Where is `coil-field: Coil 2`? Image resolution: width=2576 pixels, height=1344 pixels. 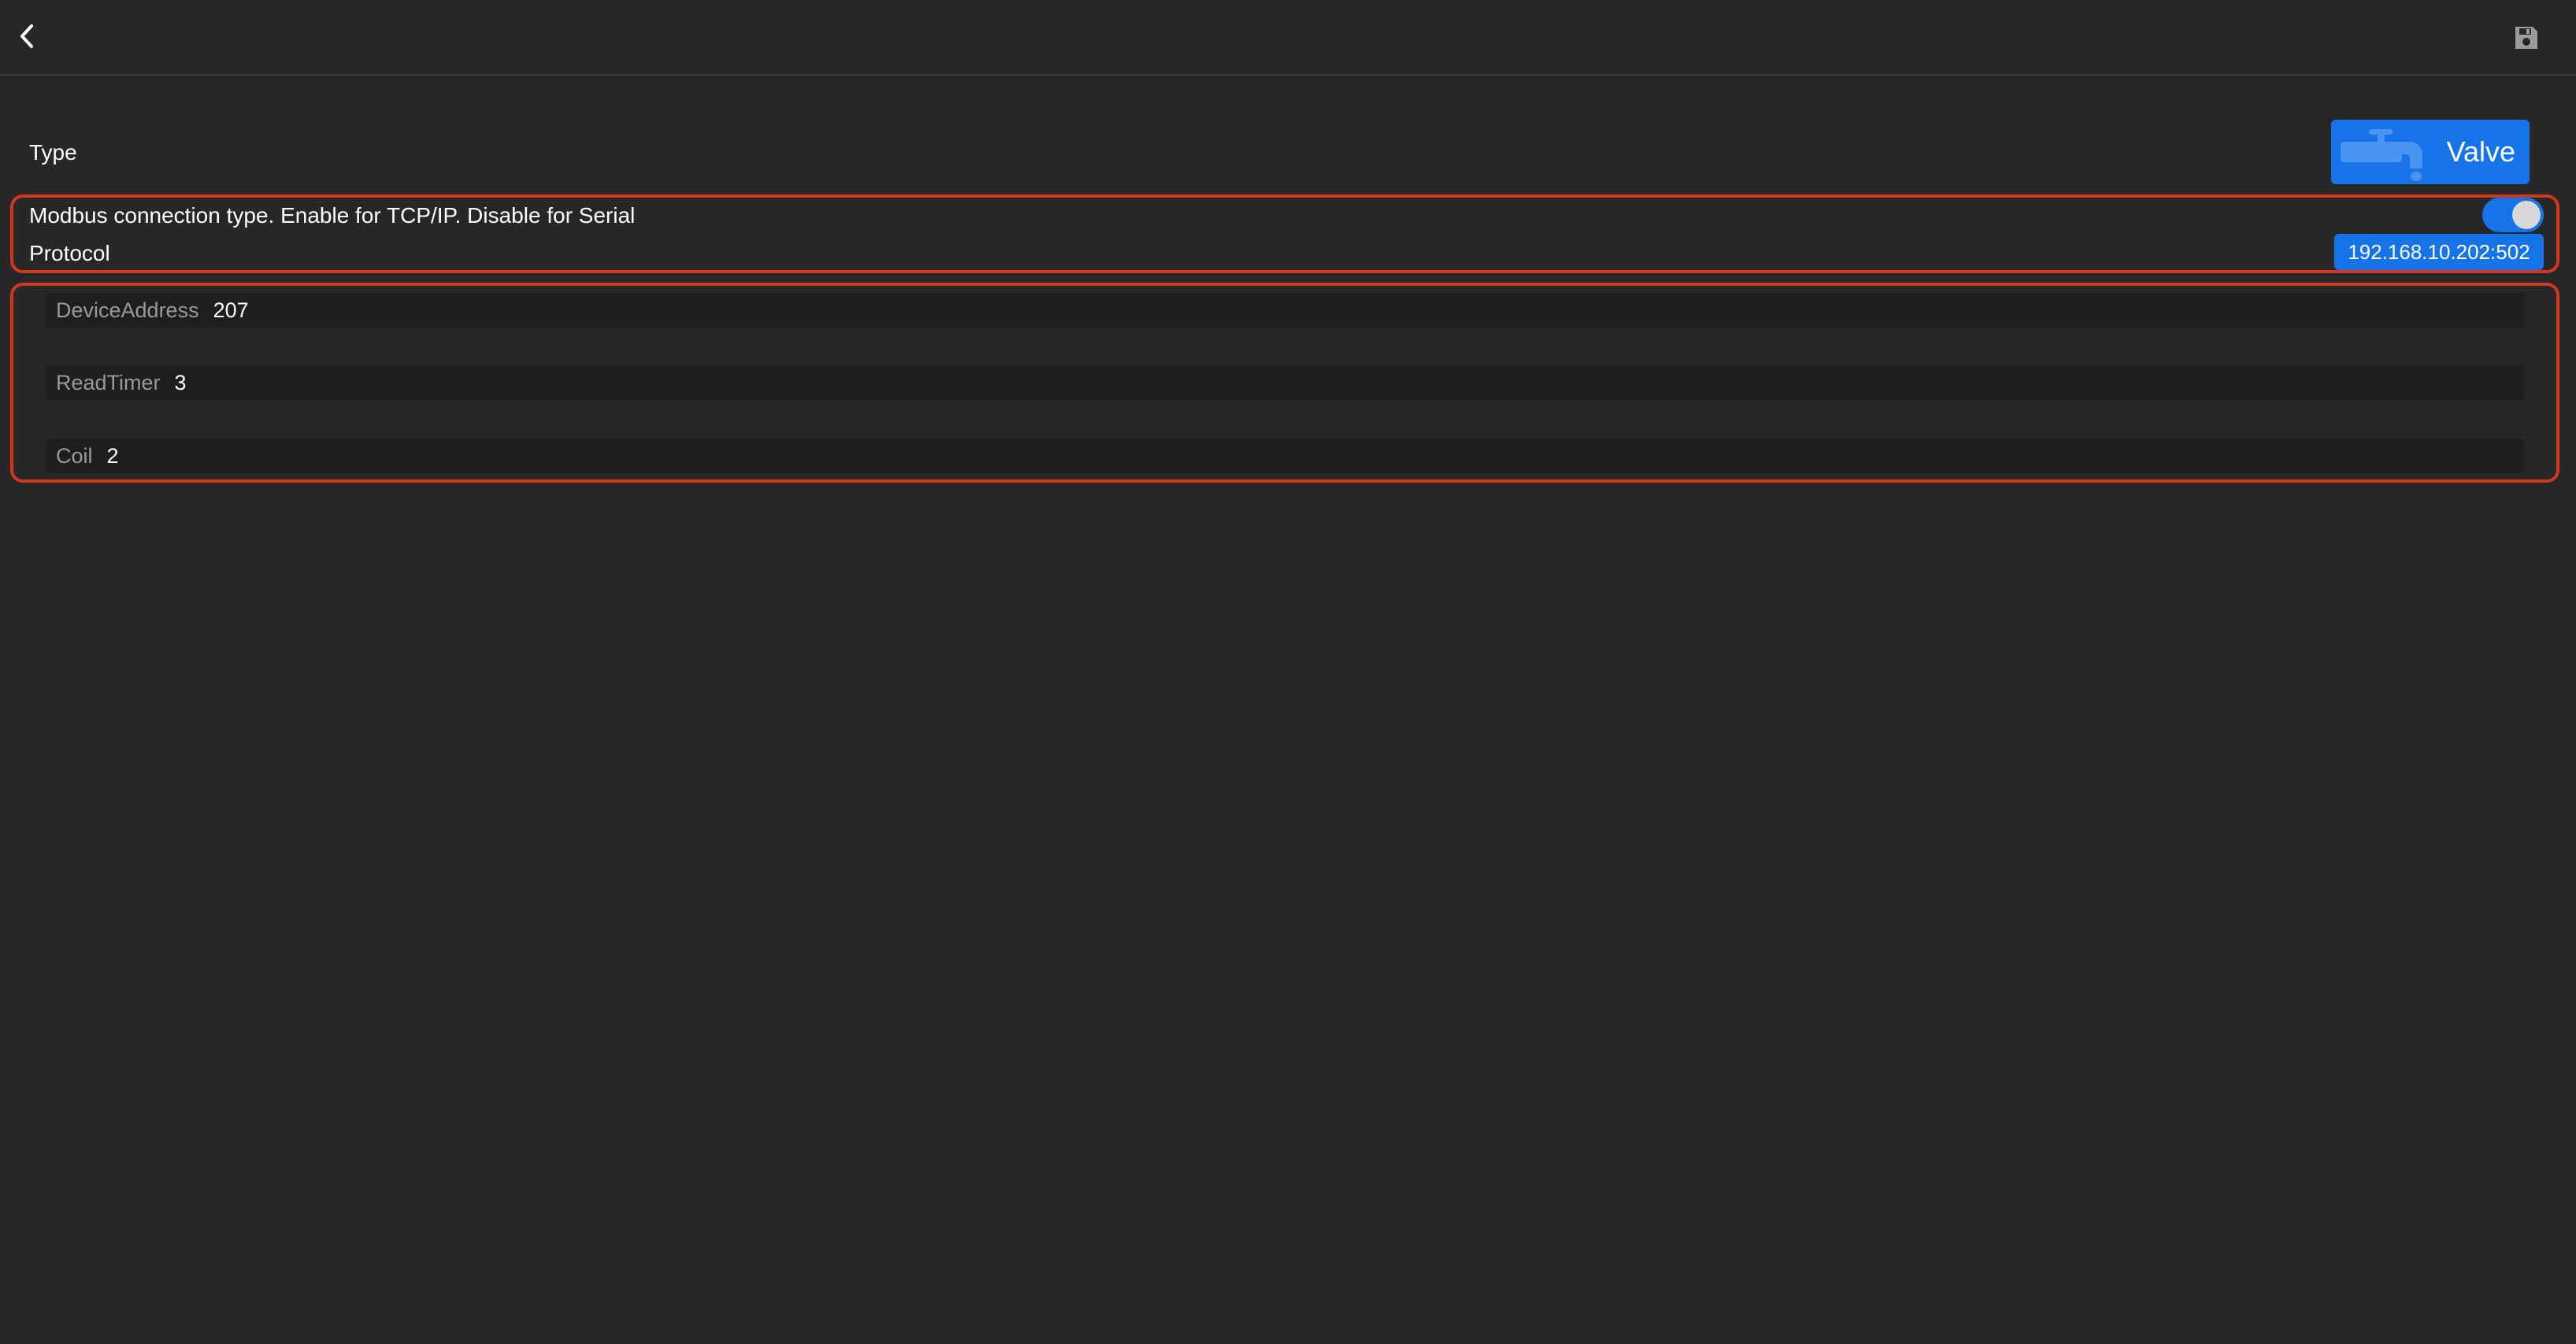 coil-field: Coil 2 is located at coordinates (1285, 456).